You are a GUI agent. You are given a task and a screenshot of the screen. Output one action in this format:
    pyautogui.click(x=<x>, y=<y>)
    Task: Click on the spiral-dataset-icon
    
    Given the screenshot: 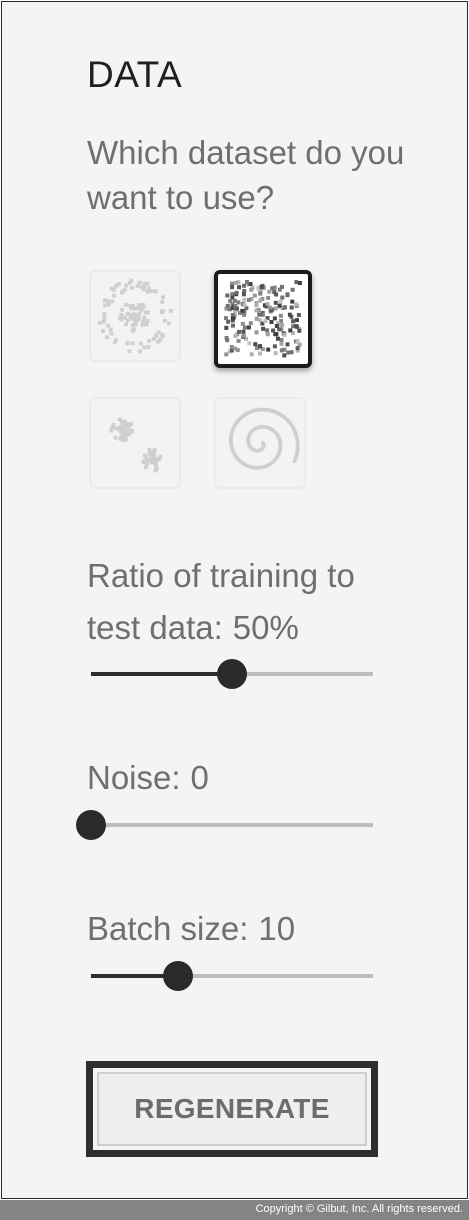 What is the action you would take?
    pyautogui.click(x=264, y=438)
    